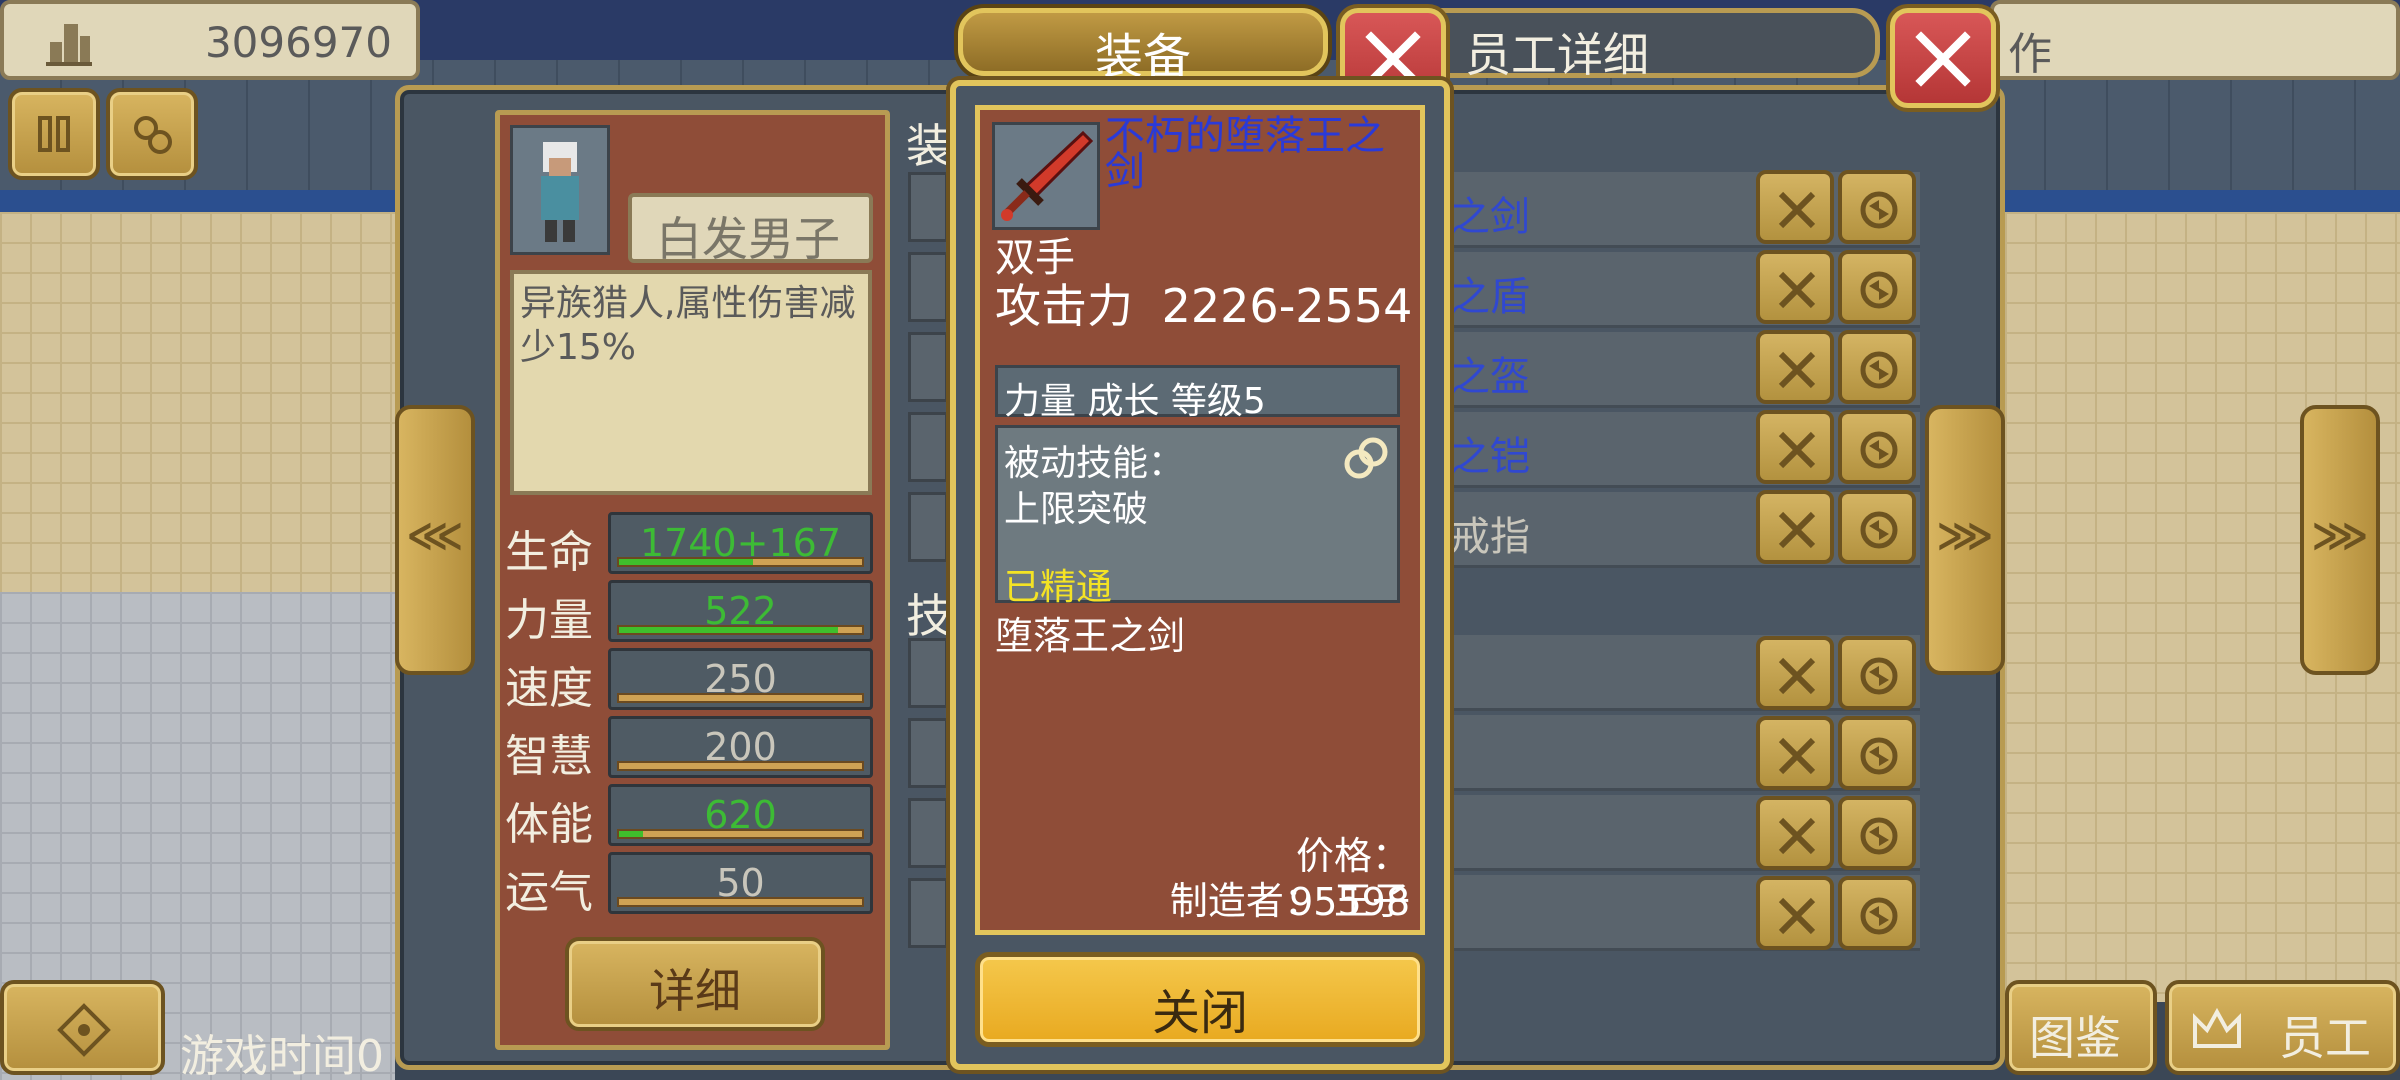 The image size is (2400, 1080). Describe the element at coordinates (549, 552) in the screenshot. I see `stat-label: 生命` at that location.